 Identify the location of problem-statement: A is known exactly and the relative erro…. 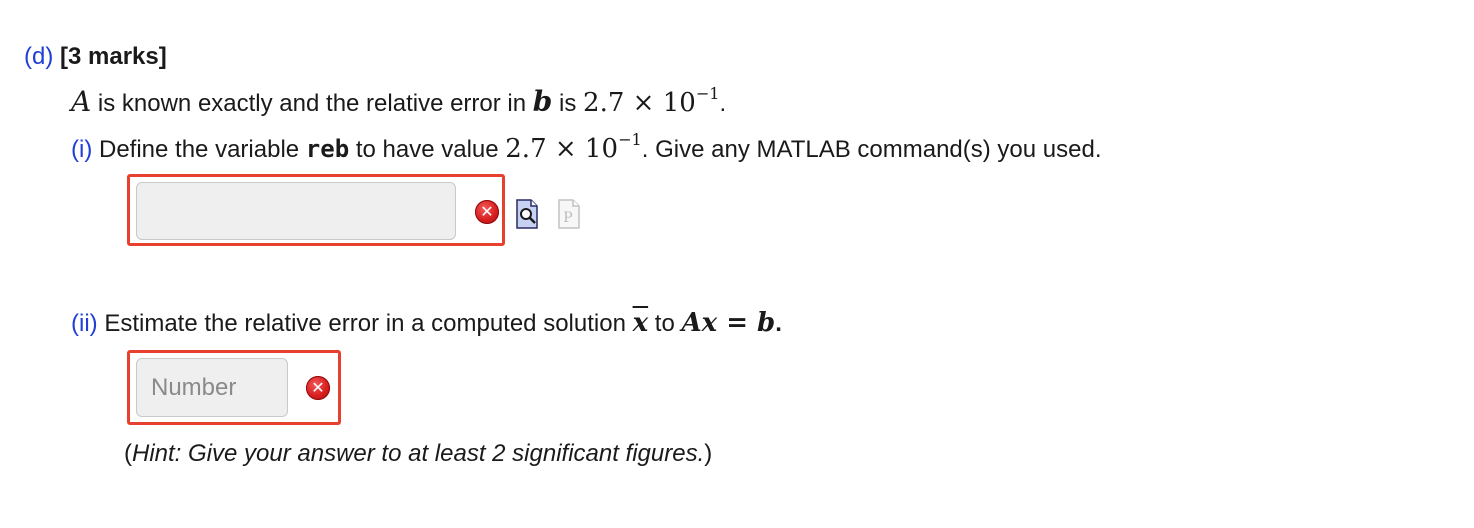
(398, 103).